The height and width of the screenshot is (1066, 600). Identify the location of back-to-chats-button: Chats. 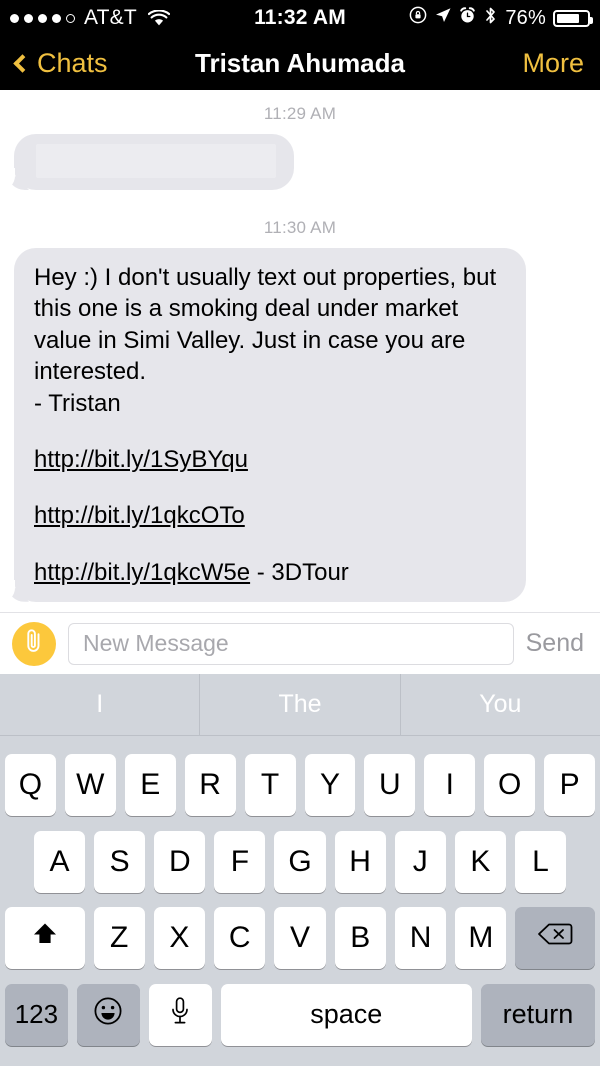
(60, 63).